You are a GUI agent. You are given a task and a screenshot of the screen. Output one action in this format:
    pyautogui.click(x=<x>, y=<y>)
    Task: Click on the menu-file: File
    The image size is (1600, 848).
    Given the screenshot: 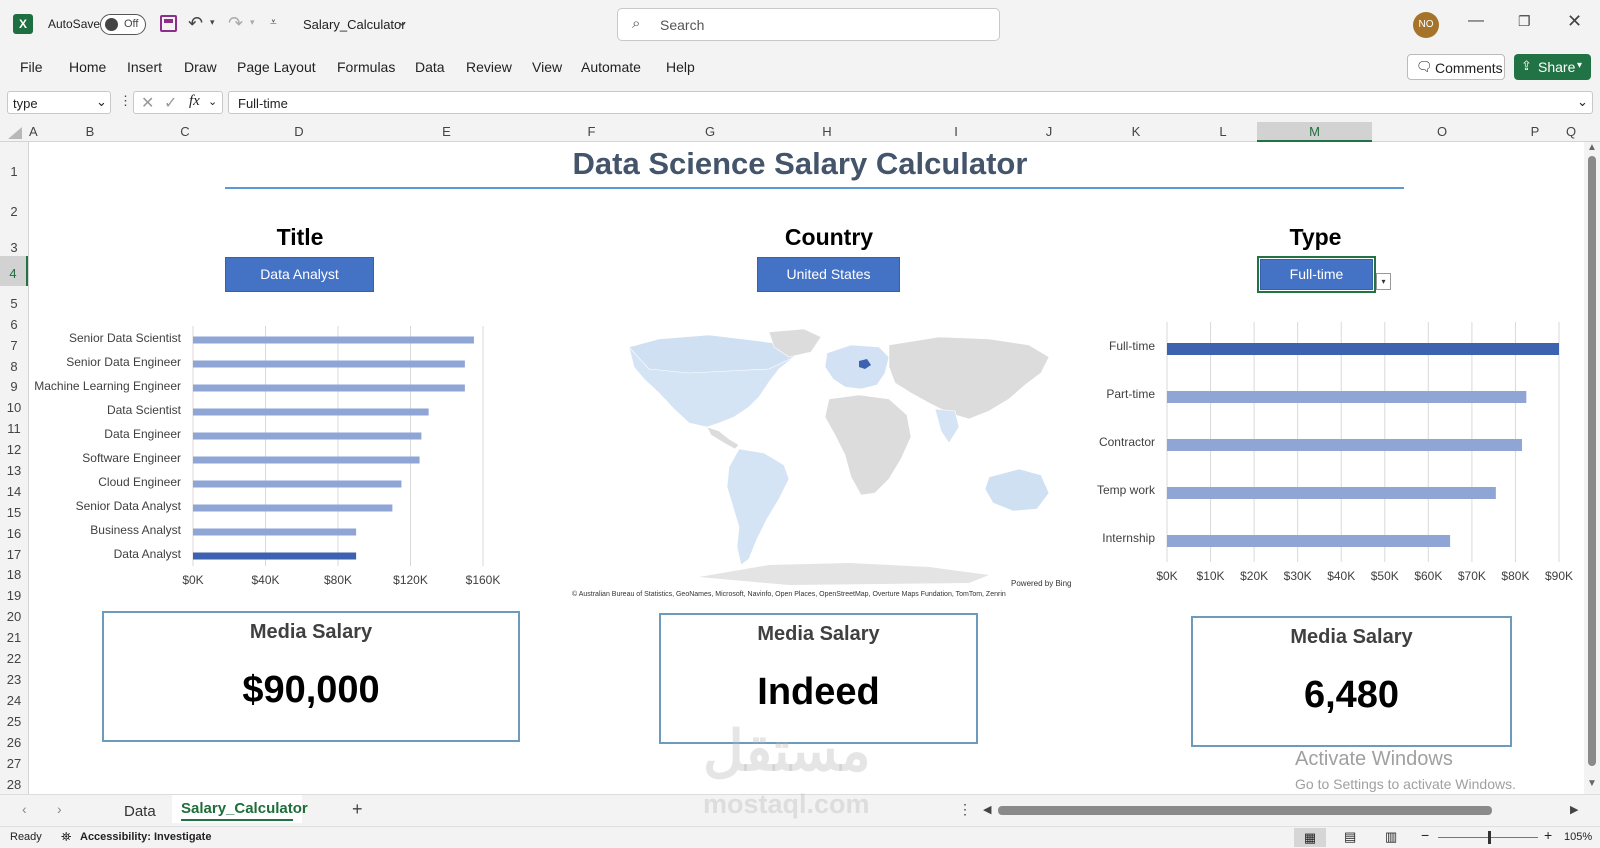 What is the action you would take?
    pyautogui.click(x=31, y=67)
    